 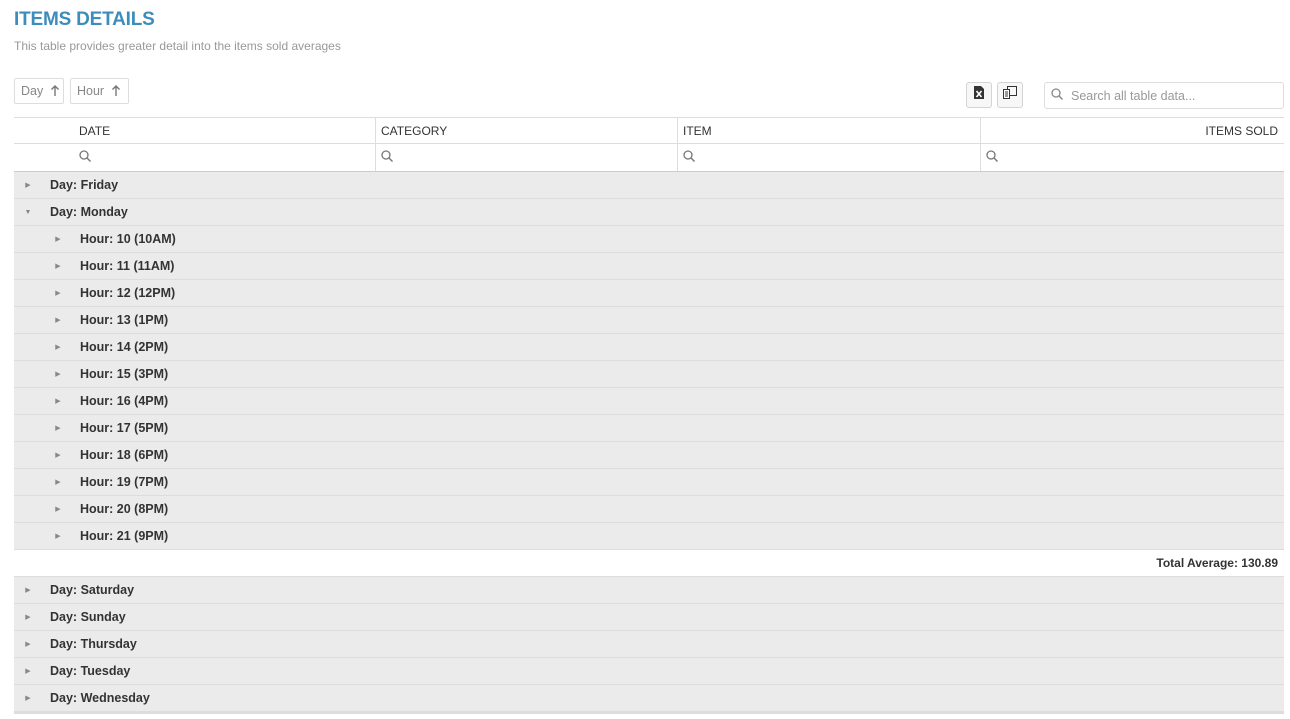 I want to click on filter-item, so click(x=829, y=157).